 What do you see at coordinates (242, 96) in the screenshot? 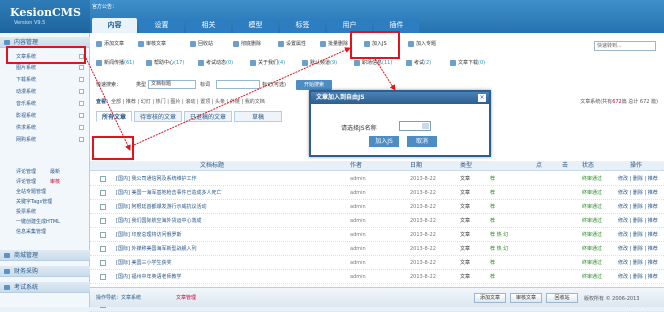
I see `arrow-to-add-js` at bounding box center [242, 96].